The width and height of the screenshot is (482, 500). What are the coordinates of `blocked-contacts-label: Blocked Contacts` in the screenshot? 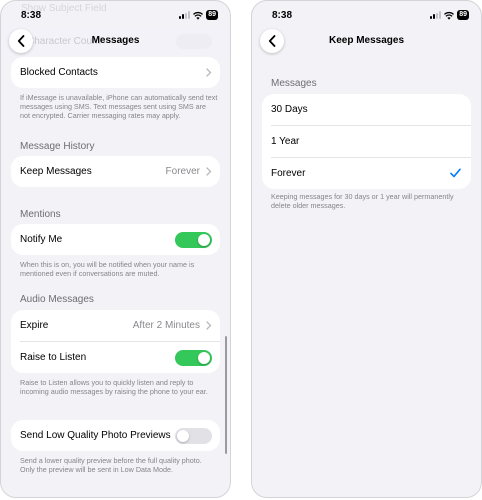 It's located at (59, 72).